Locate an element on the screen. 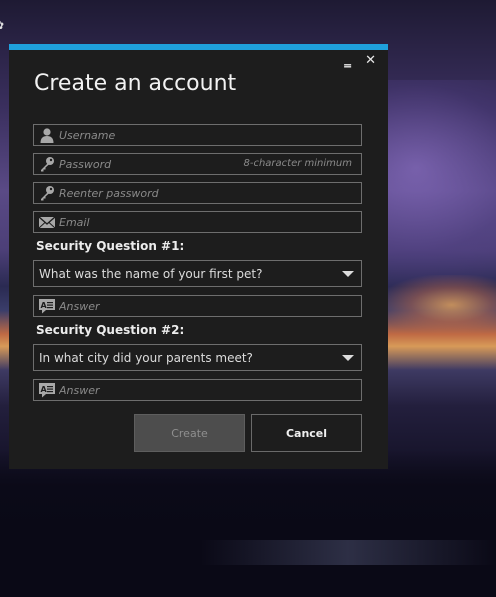 This screenshot has width=496, height=597. security-question-2-value: In what city did your parents meet? is located at coordinates (146, 358).